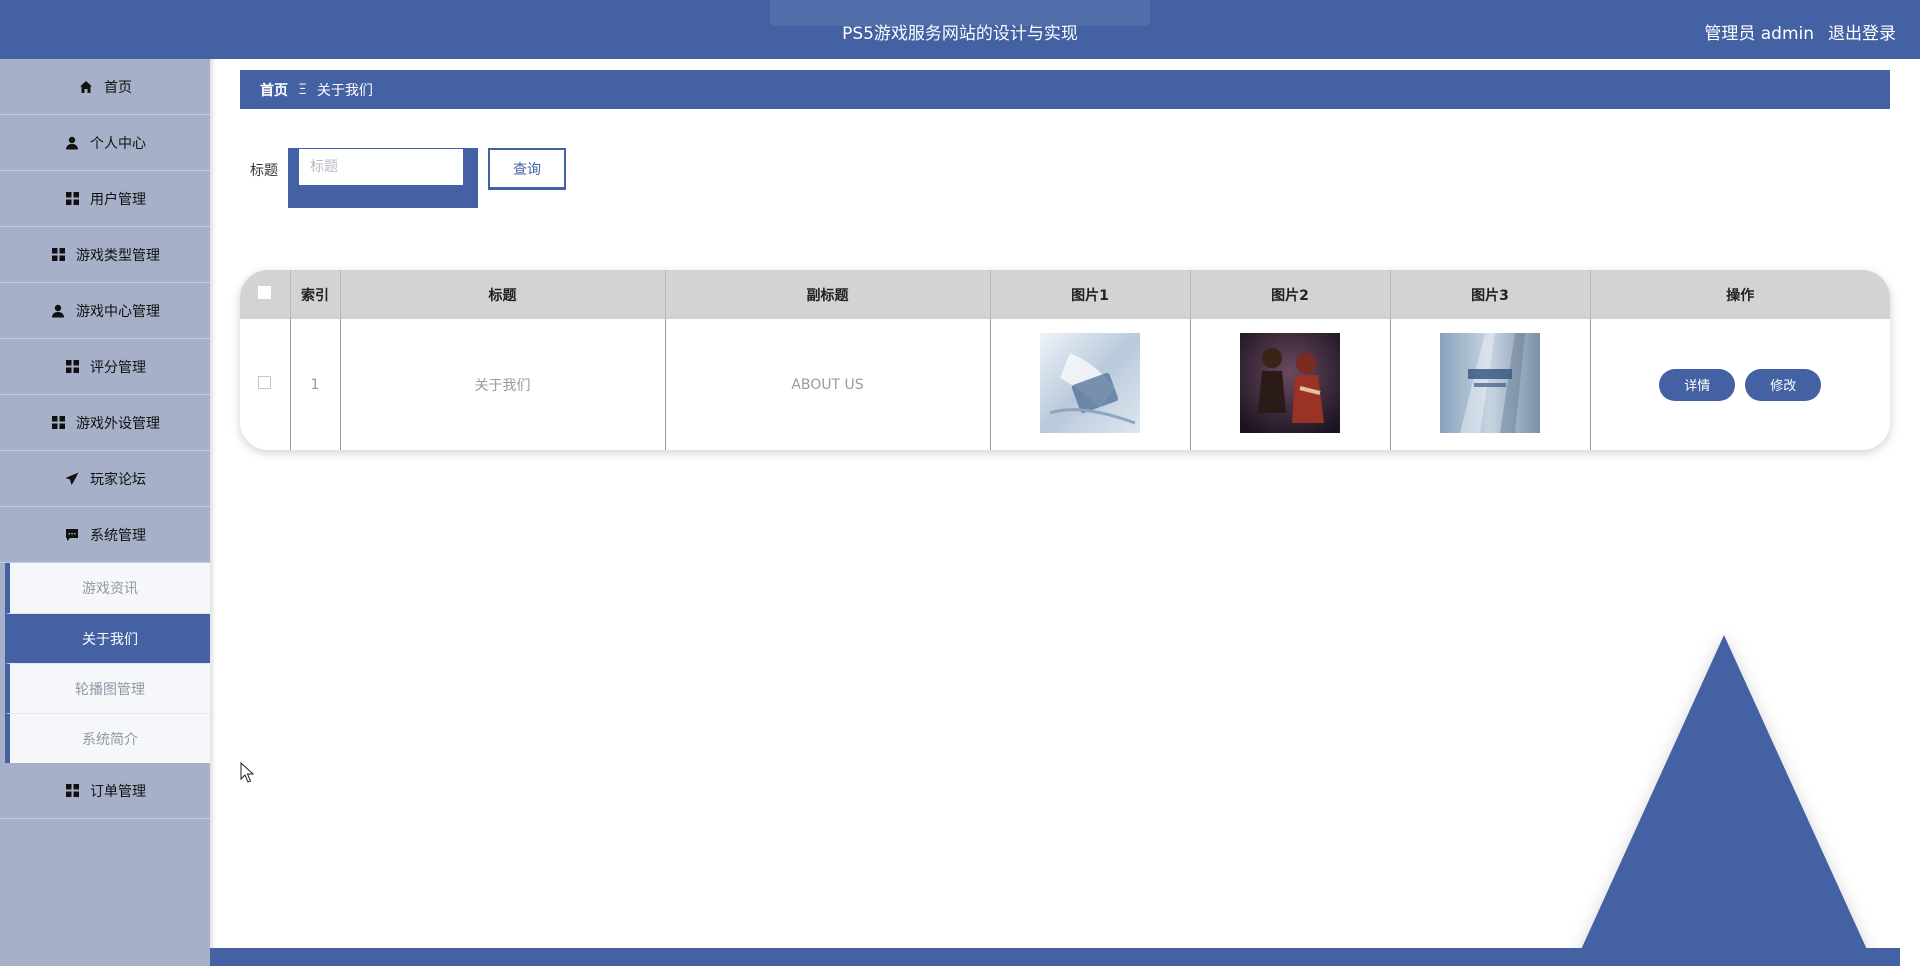 Image resolution: width=1920 pixels, height=966 pixels. What do you see at coordinates (315, 294) in the screenshot?
I see `column-header-index: 索引` at bounding box center [315, 294].